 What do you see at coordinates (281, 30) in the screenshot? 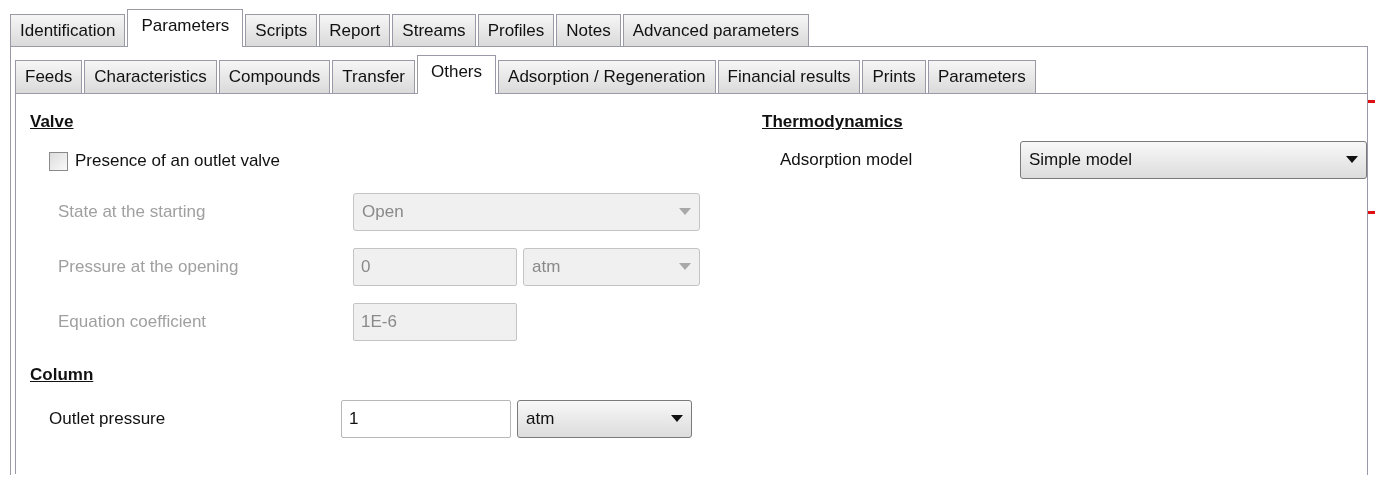
I see `tab: Scripts` at bounding box center [281, 30].